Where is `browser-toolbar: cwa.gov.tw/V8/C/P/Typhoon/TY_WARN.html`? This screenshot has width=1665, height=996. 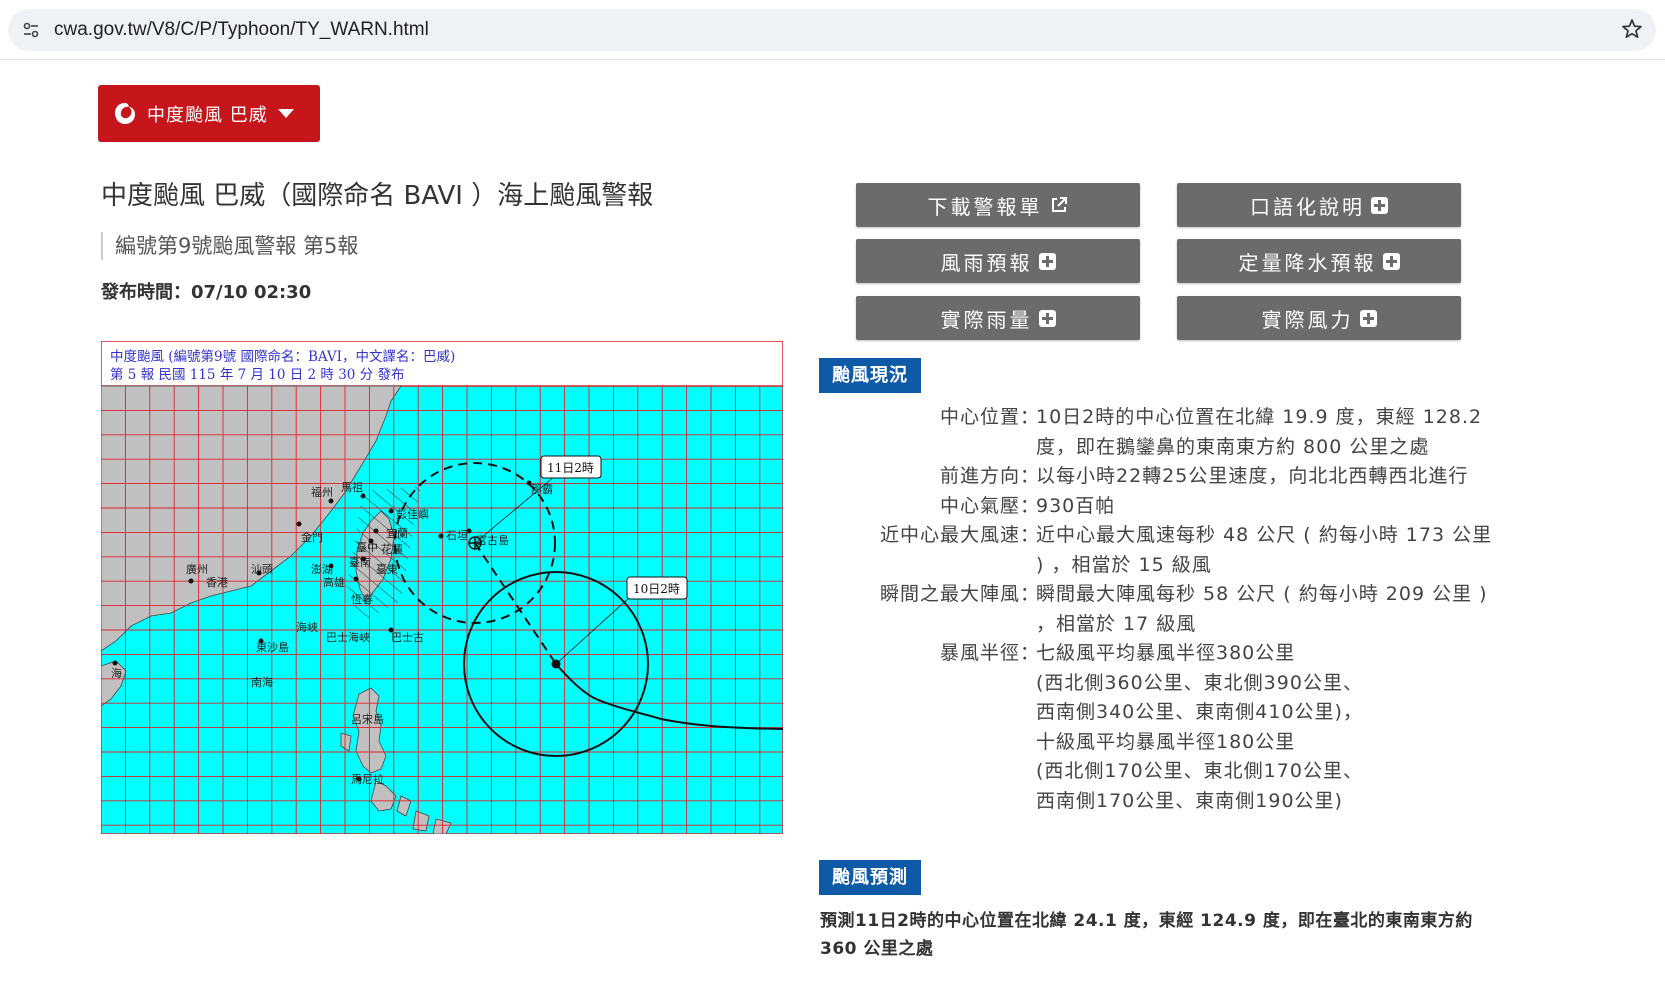 browser-toolbar: cwa.gov.tw/V8/C/P/Typhoon/TY_WARN.html is located at coordinates (832, 30).